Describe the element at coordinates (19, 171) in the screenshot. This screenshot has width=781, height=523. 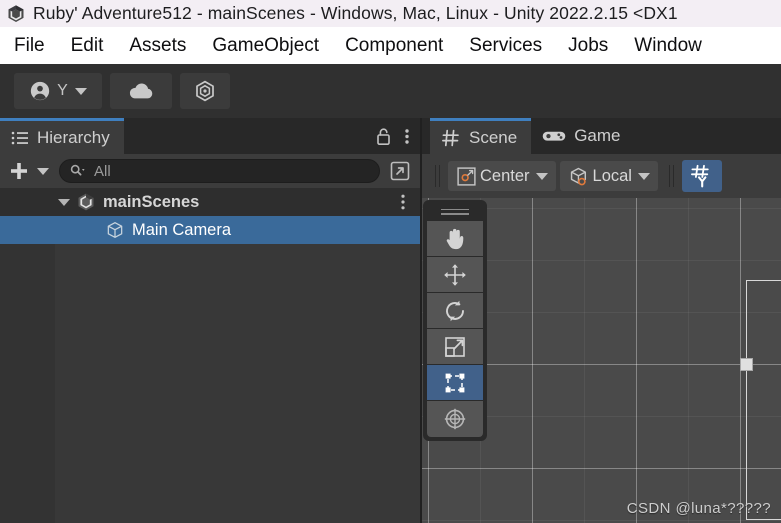
I see `plus-icon` at that location.